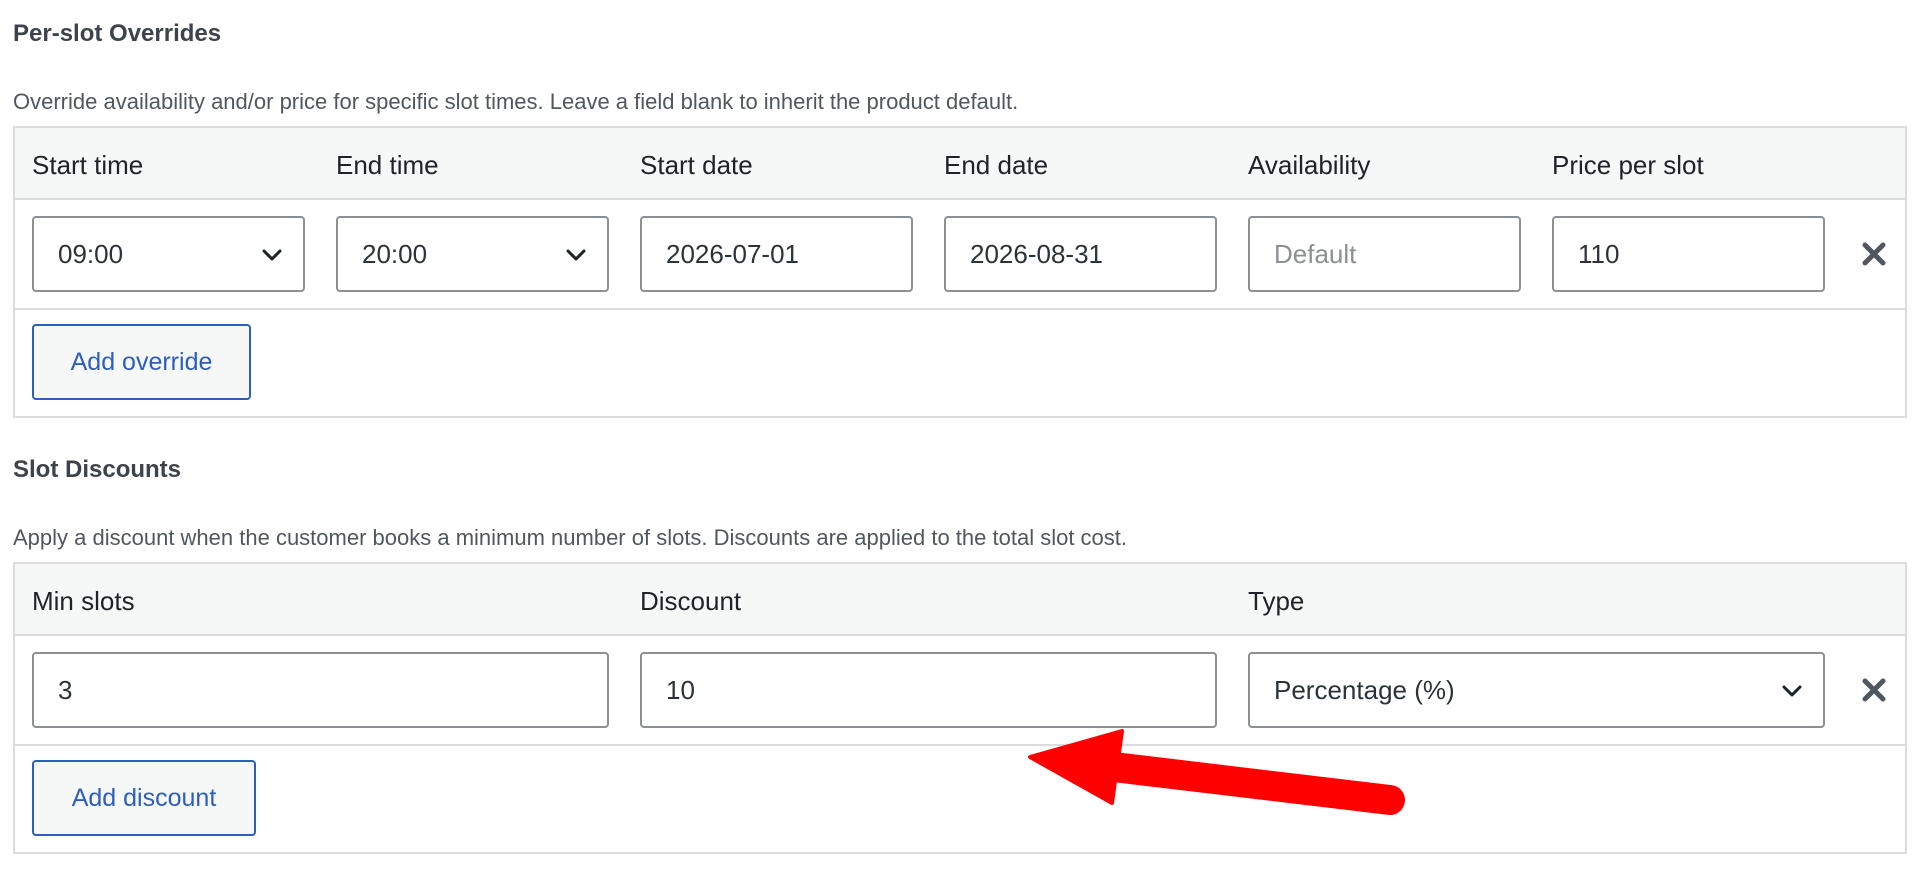 The height and width of the screenshot is (873, 1920). Describe the element at coordinates (117, 33) in the screenshot. I see `overrides-title: Per-slot Overrides` at that location.